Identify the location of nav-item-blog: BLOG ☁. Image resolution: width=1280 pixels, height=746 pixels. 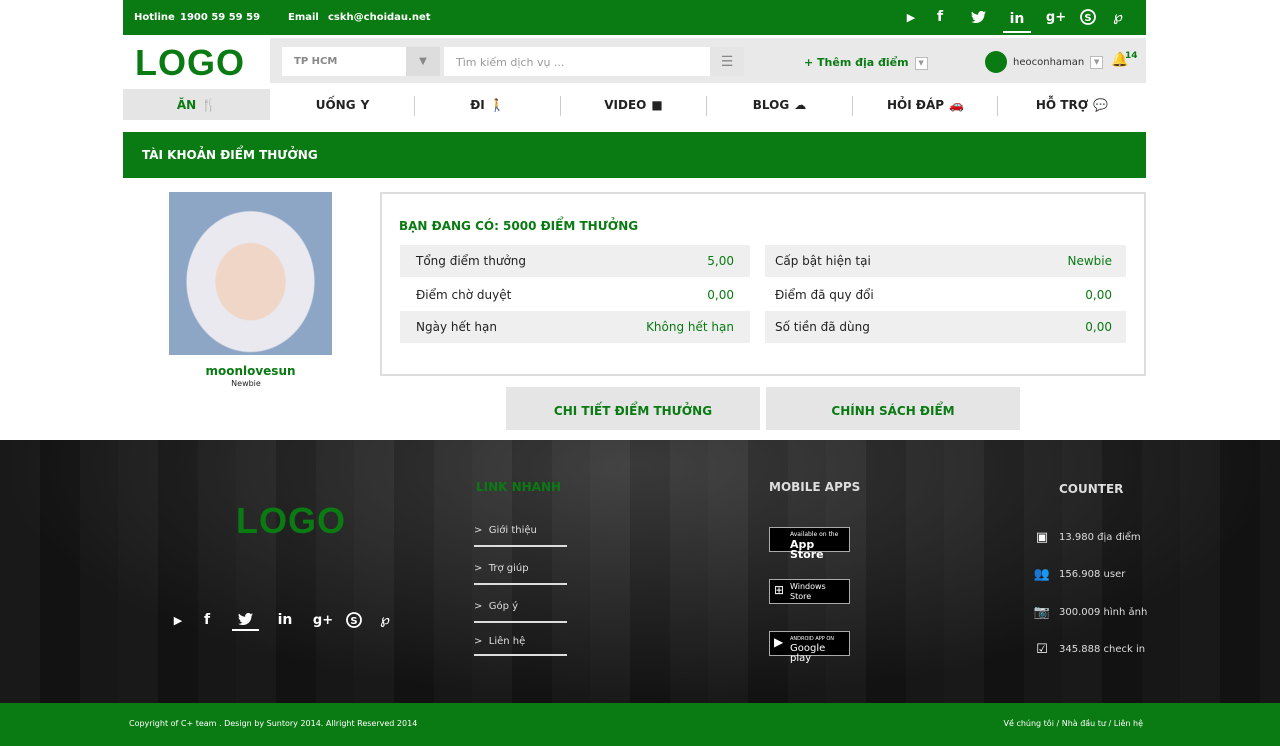
(779, 104).